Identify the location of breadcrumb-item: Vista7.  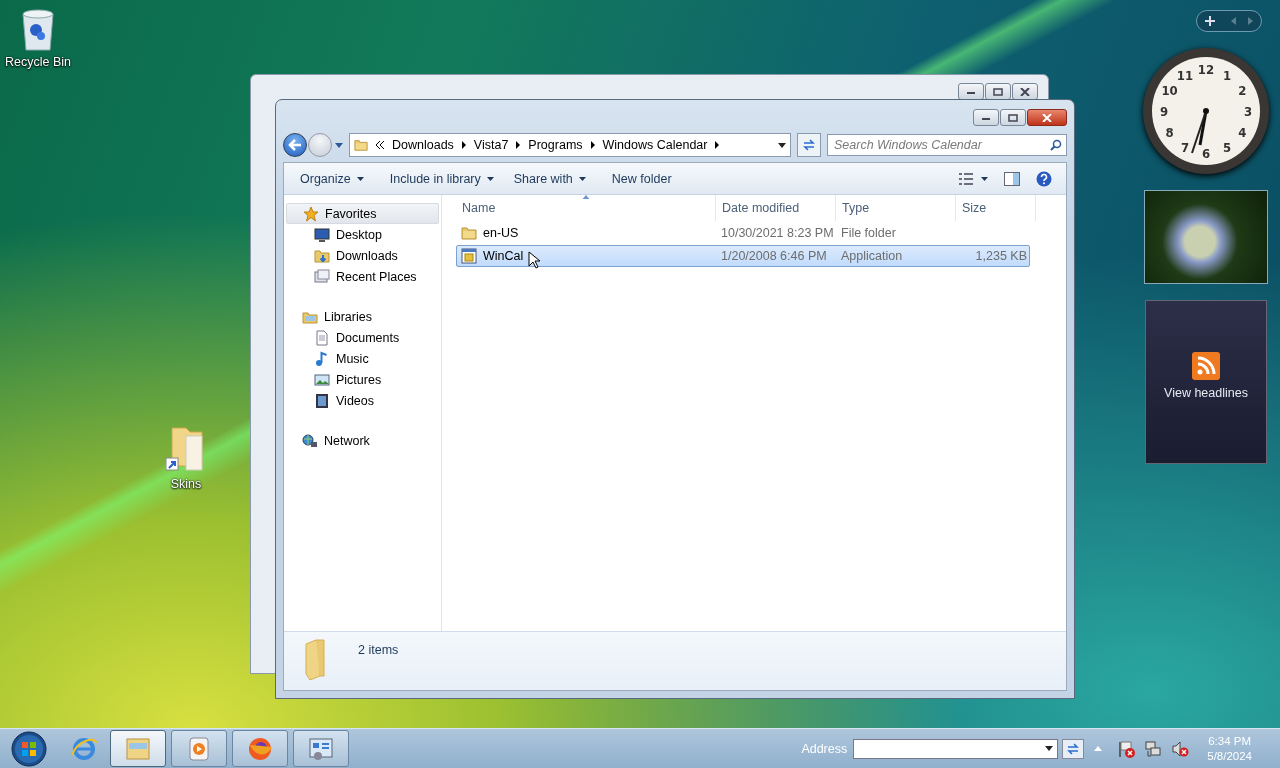
(491, 145).